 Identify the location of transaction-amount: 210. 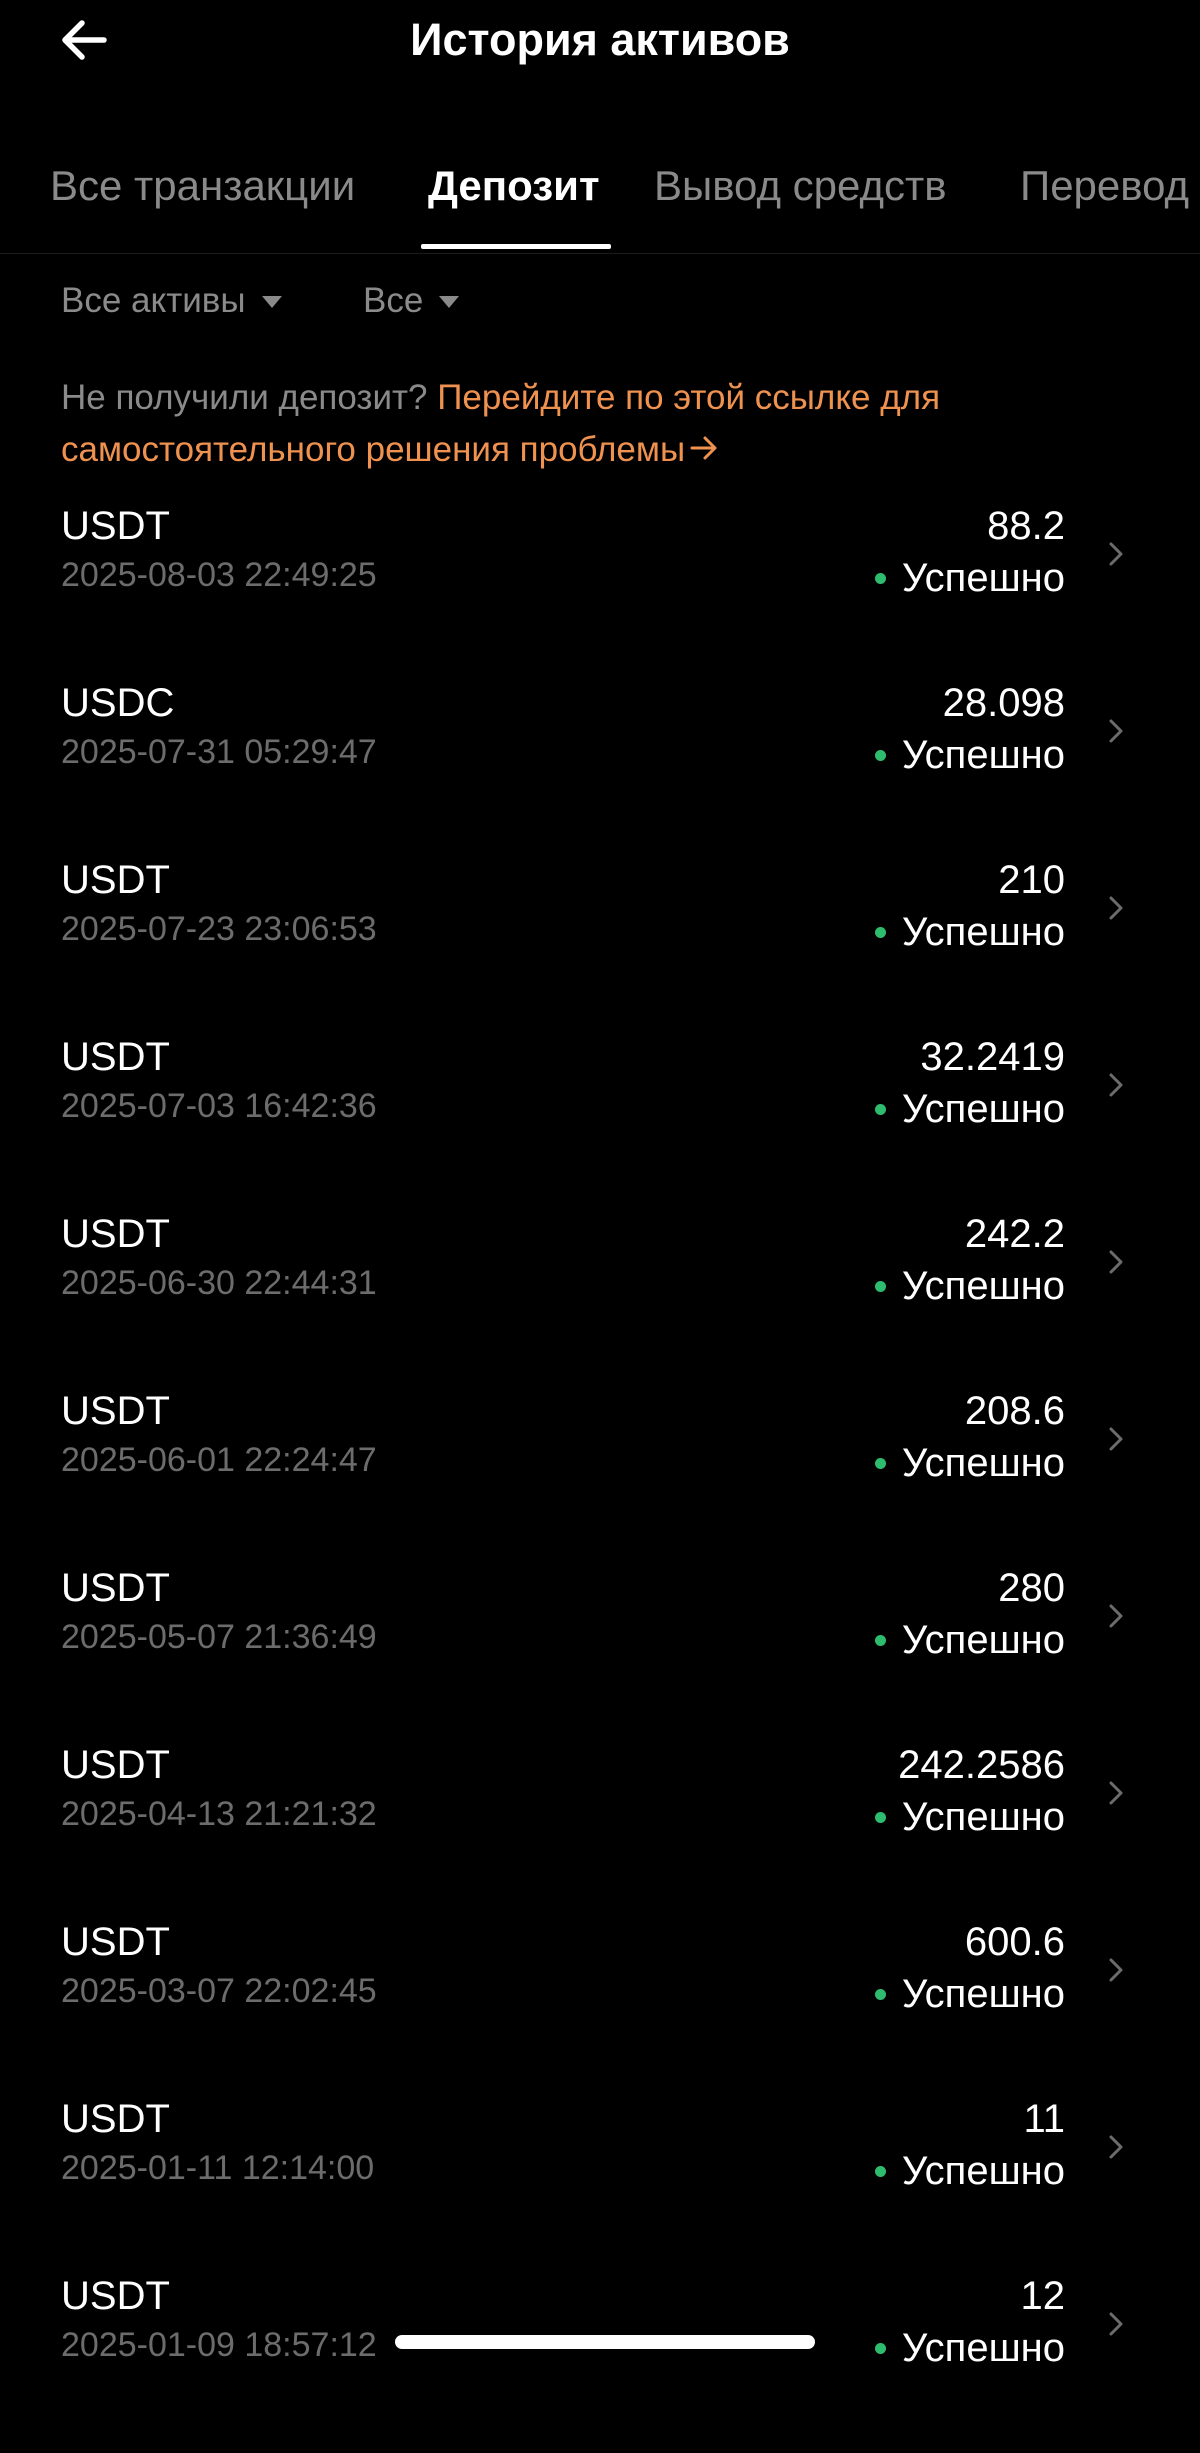
(1031, 880).